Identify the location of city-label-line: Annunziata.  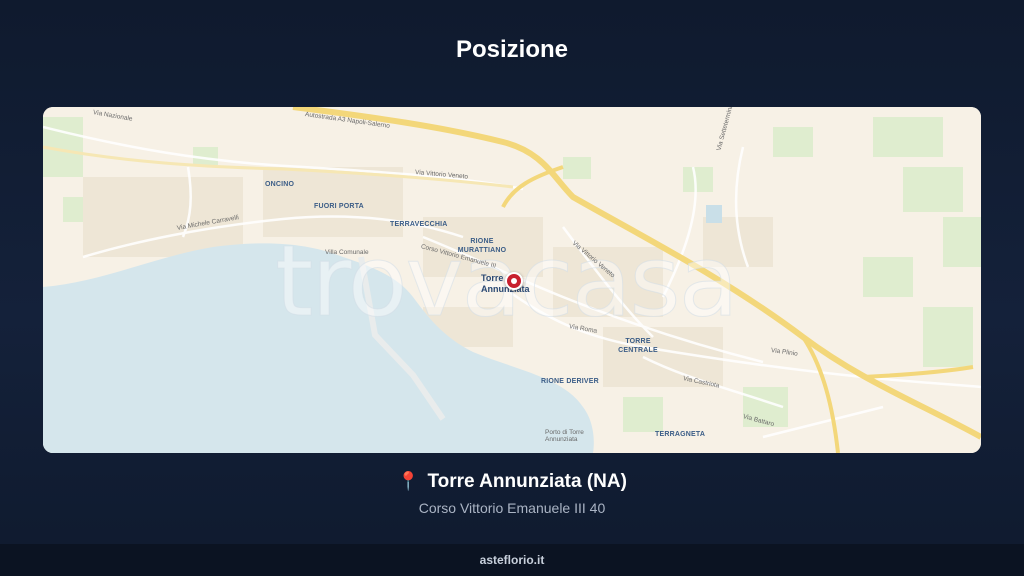
(505, 289).